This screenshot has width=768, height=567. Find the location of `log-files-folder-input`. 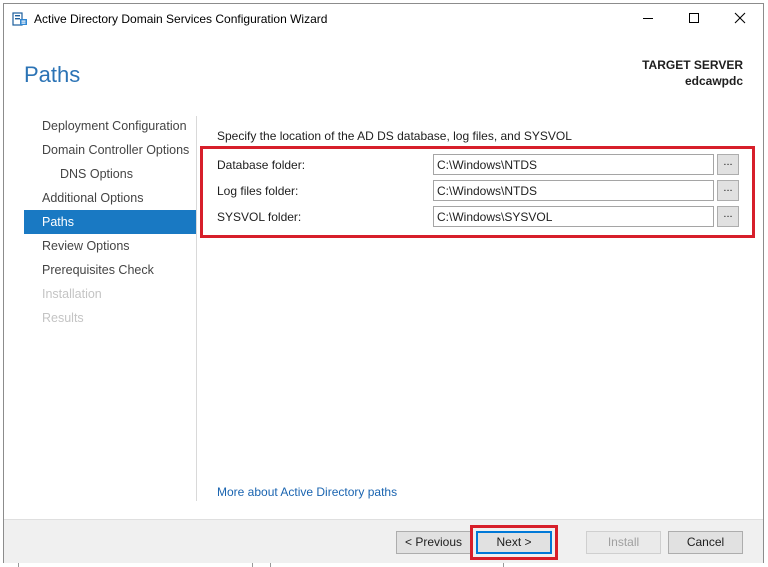

log-files-folder-input is located at coordinates (573, 190).